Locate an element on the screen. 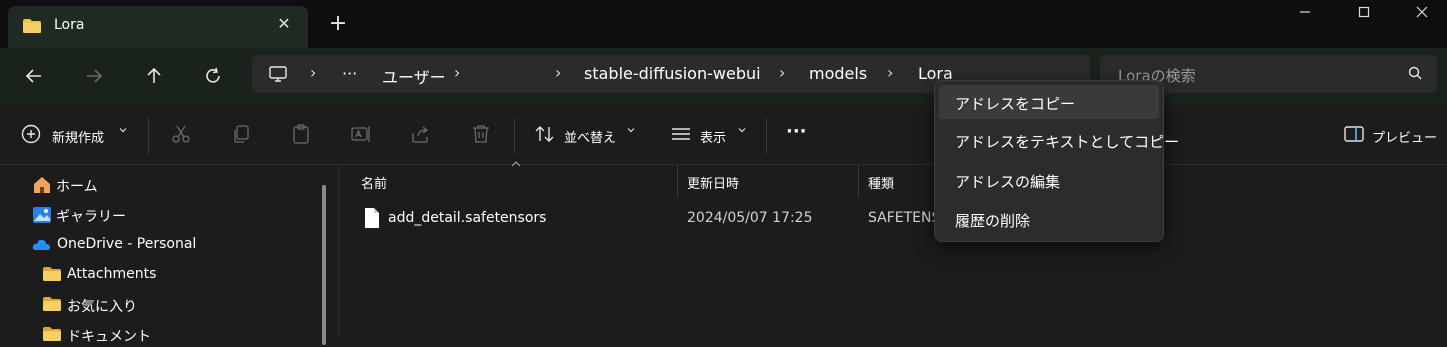 The width and height of the screenshot is (1447, 347). more-options-button: ··· is located at coordinates (796, 131).